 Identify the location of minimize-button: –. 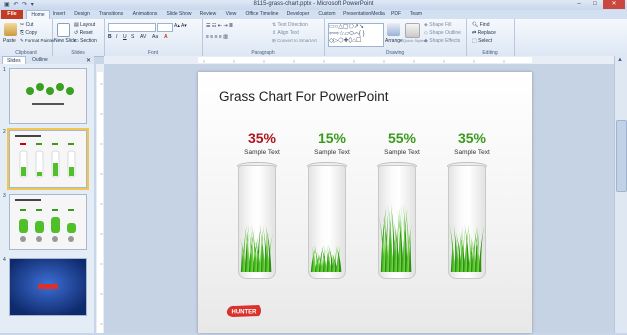
(579, 4).